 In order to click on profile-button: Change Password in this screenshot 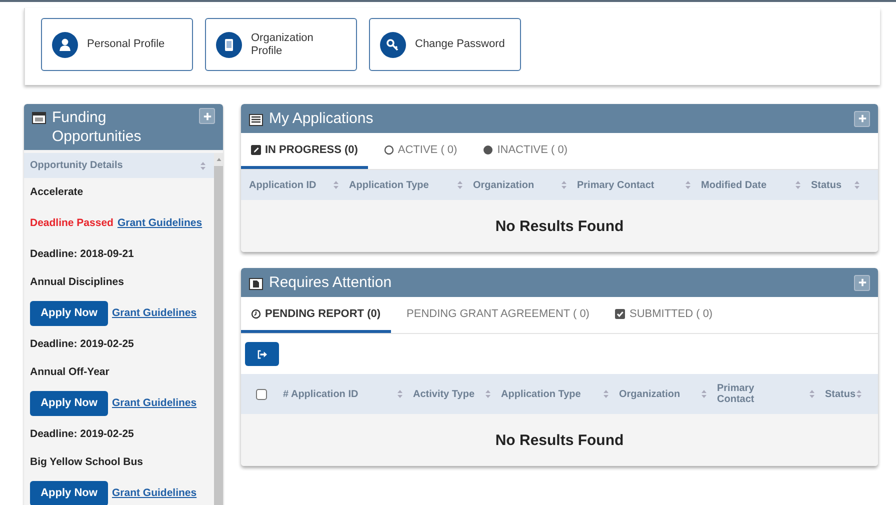, I will do `click(445, 44)`.